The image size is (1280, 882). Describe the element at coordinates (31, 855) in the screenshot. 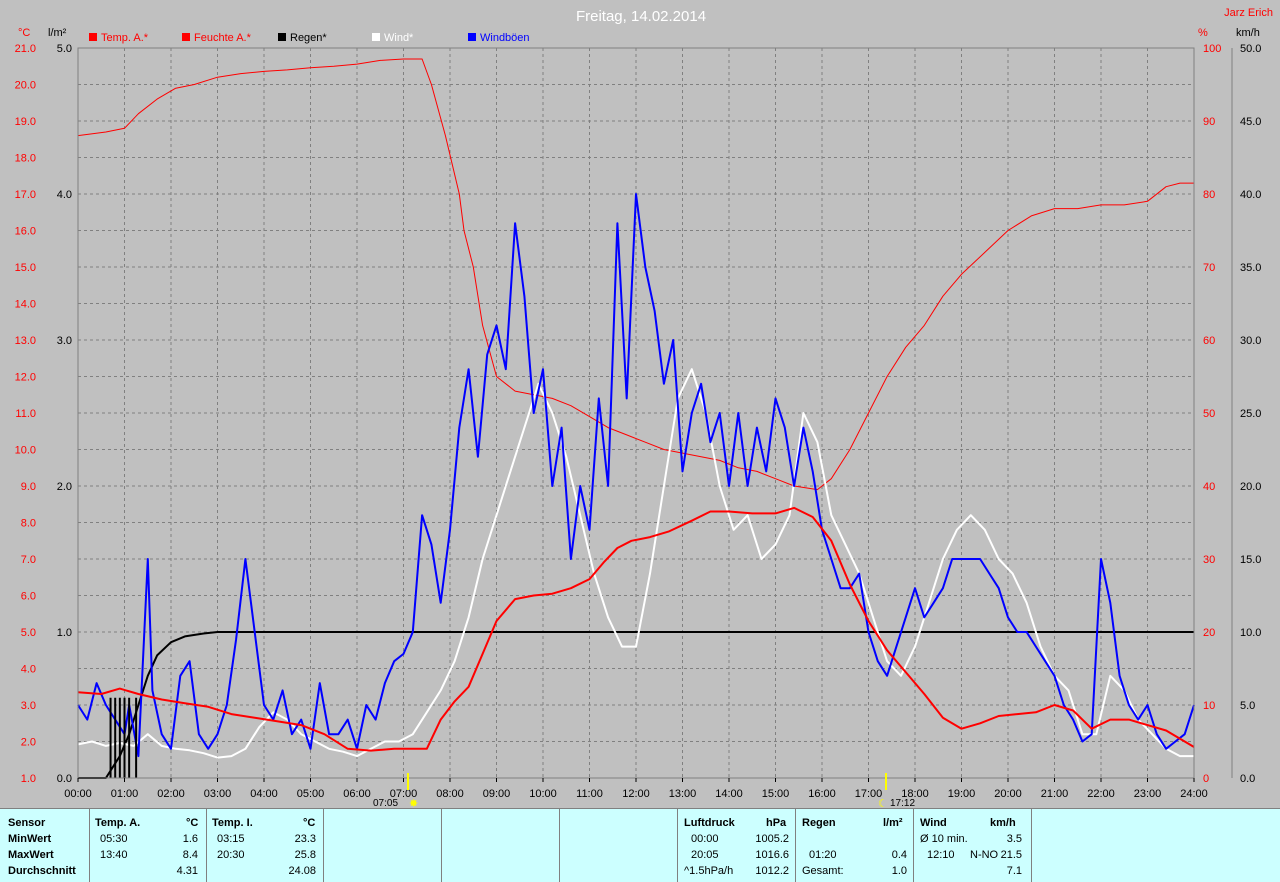

I see `max-label: MaxWert` at that location.